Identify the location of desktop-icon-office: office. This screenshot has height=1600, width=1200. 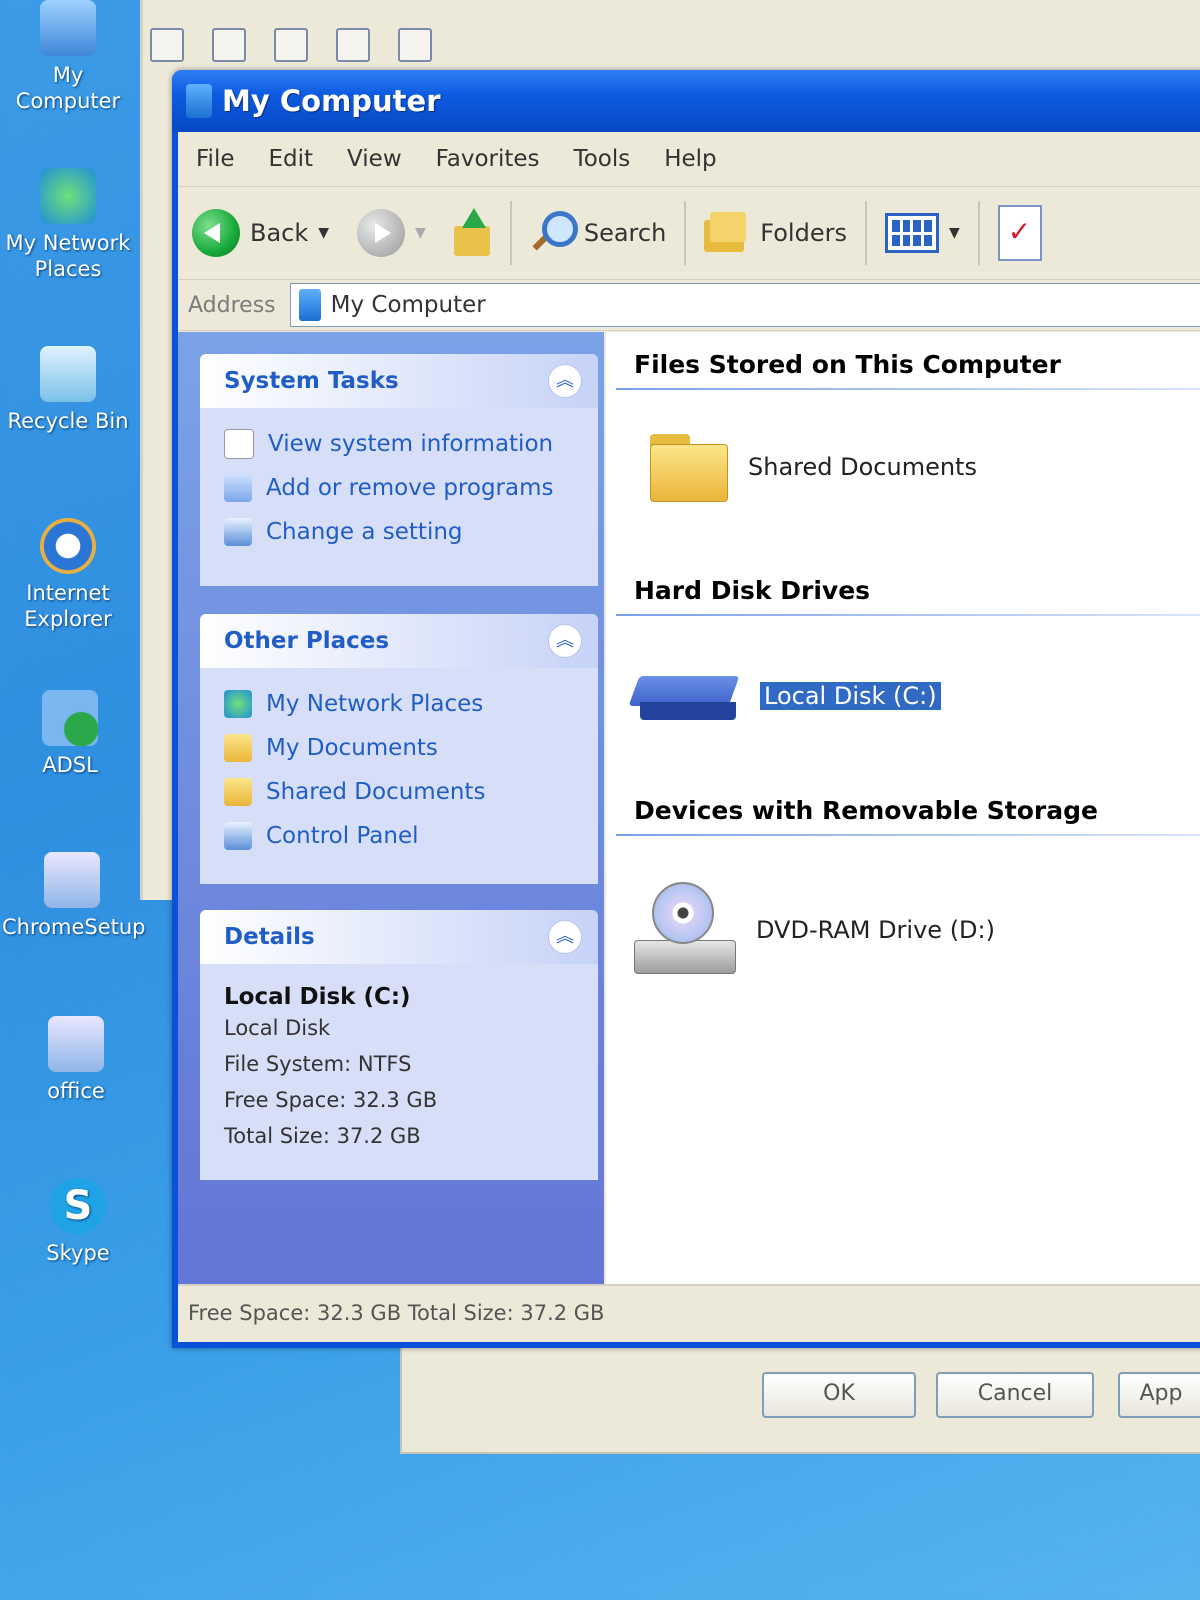
(76, 1060).